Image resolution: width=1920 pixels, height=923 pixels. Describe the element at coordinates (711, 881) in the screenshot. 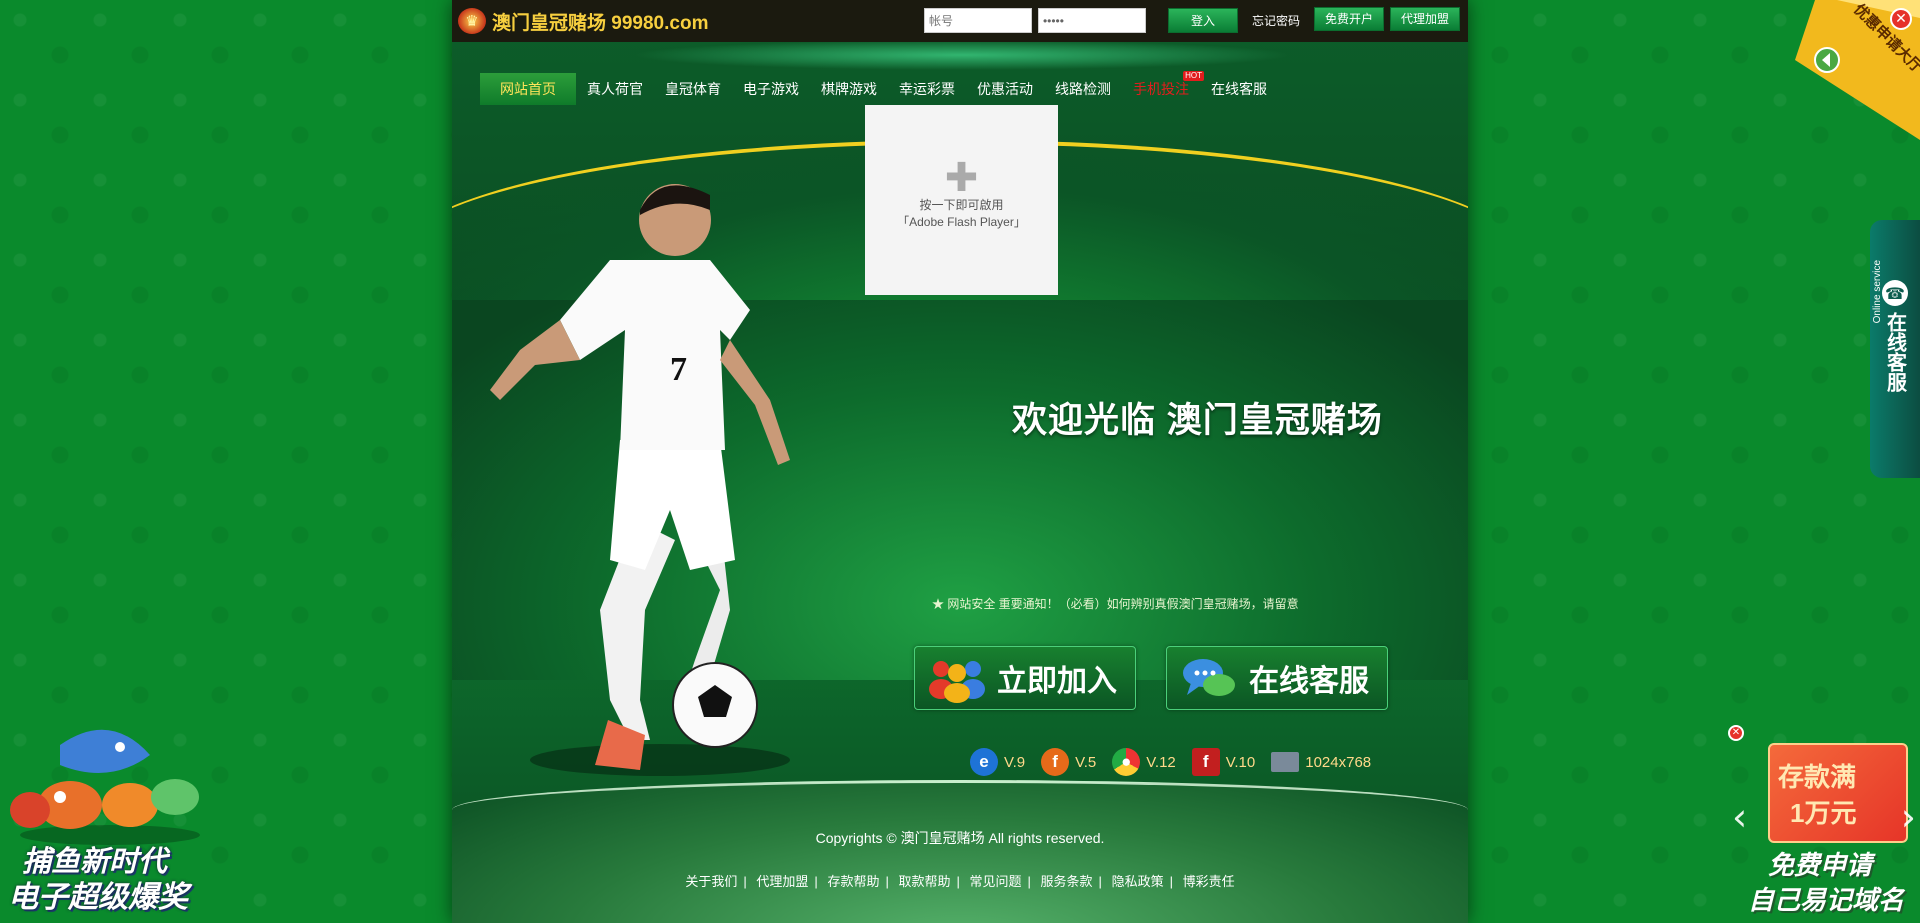

I see `footer-link-about: 关于我们` at that location.